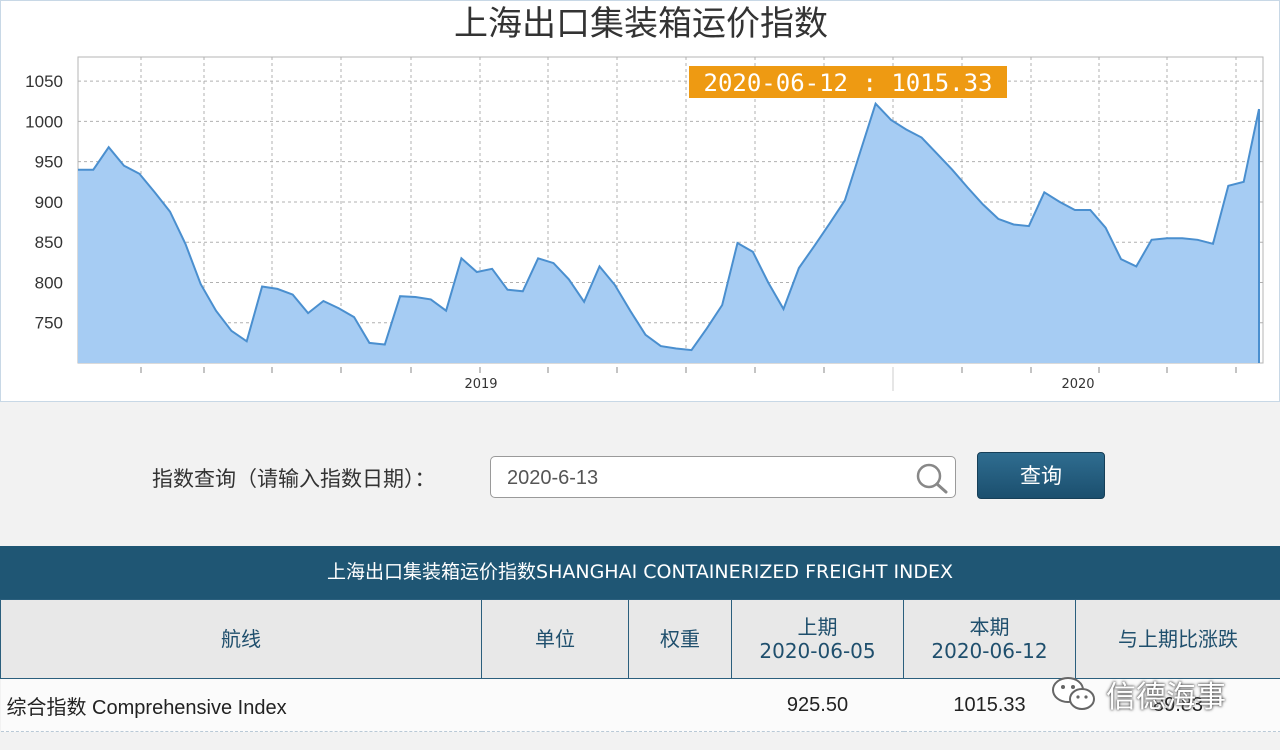  I want to click on header-route: 航线, so click(241, 639).